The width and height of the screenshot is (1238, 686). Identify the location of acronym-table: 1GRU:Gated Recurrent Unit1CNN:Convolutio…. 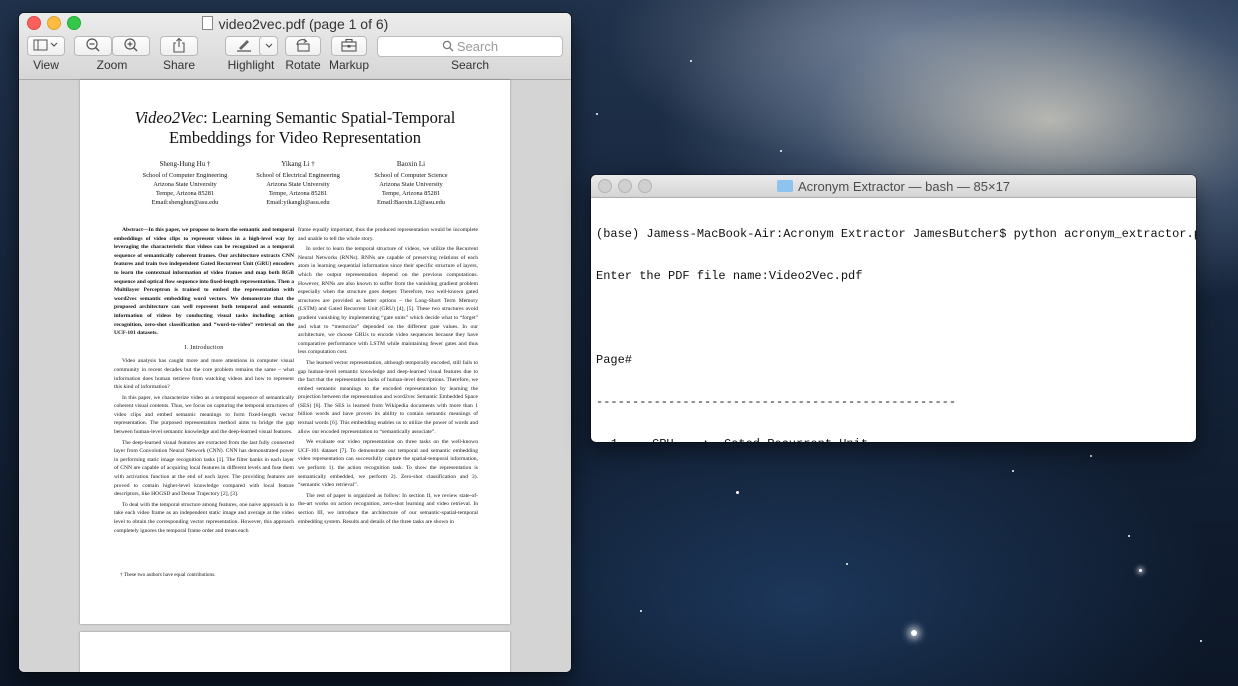
(895, 439).